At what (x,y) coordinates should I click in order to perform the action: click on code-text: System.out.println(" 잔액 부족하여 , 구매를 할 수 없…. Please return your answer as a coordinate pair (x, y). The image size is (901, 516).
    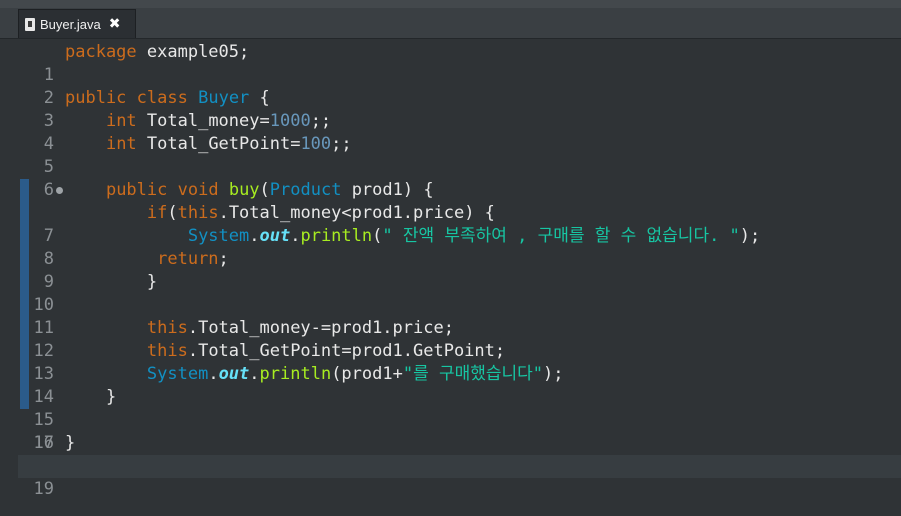
    Looking at the image, I should click on (412, 236).